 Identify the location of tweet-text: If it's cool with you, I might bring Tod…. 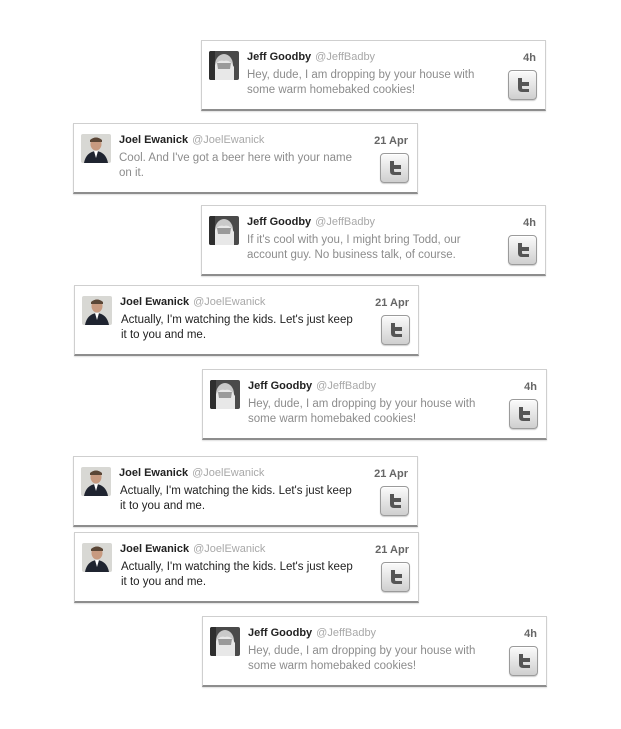
(354, 247).